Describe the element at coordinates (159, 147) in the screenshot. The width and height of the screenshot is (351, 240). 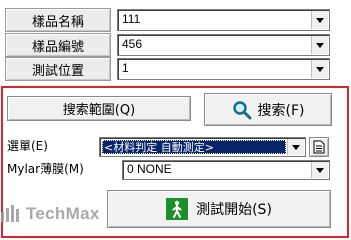
I see `menu-value: <材料判定 自動測定>` at that location.